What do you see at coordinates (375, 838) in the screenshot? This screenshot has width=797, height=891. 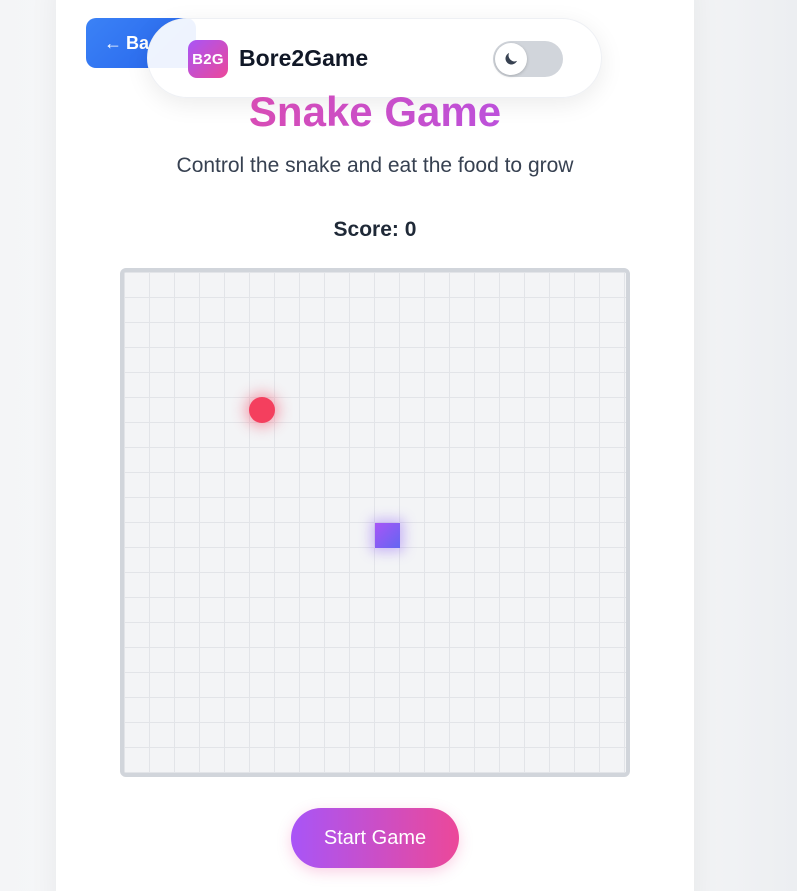 I see `start-game-button: Start Game` at bounding box center [375, 838].